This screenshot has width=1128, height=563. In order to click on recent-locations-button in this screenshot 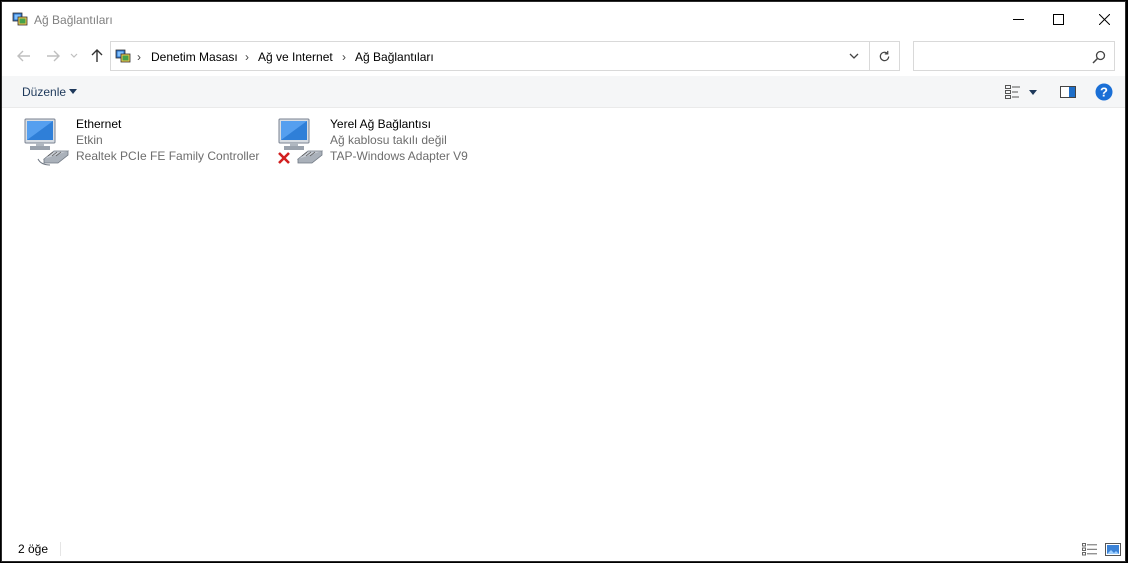, I will do `click(74, 56)`.